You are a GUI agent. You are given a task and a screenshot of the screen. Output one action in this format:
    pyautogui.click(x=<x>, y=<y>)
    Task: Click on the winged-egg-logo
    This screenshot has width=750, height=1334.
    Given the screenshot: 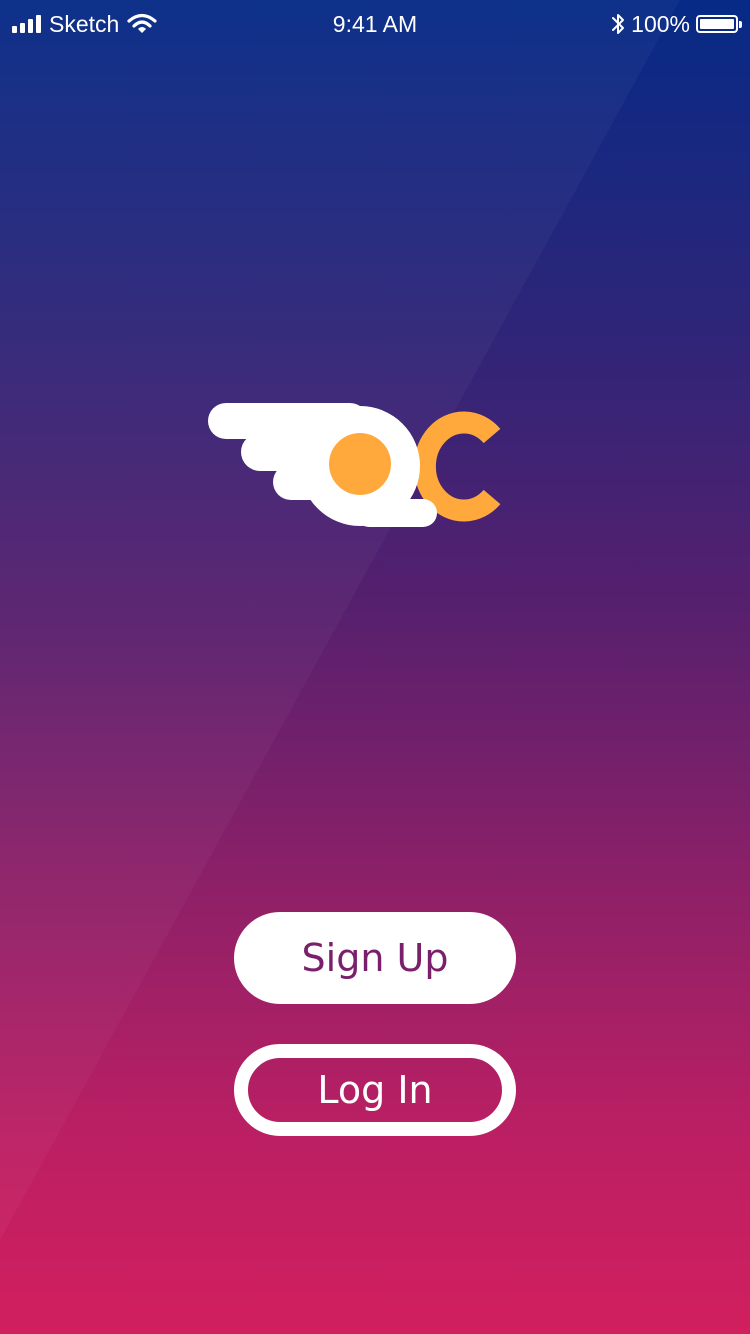 What is the action you would take?
    pyautogui.click(x=354, y=465)
    